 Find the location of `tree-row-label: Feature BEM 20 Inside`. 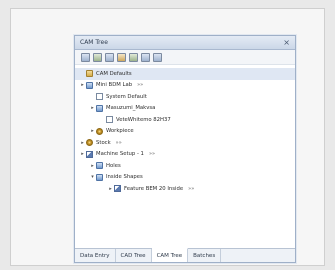

tree-row-label: Feature BEM 20 Inside is located at coordinates (154, 188).